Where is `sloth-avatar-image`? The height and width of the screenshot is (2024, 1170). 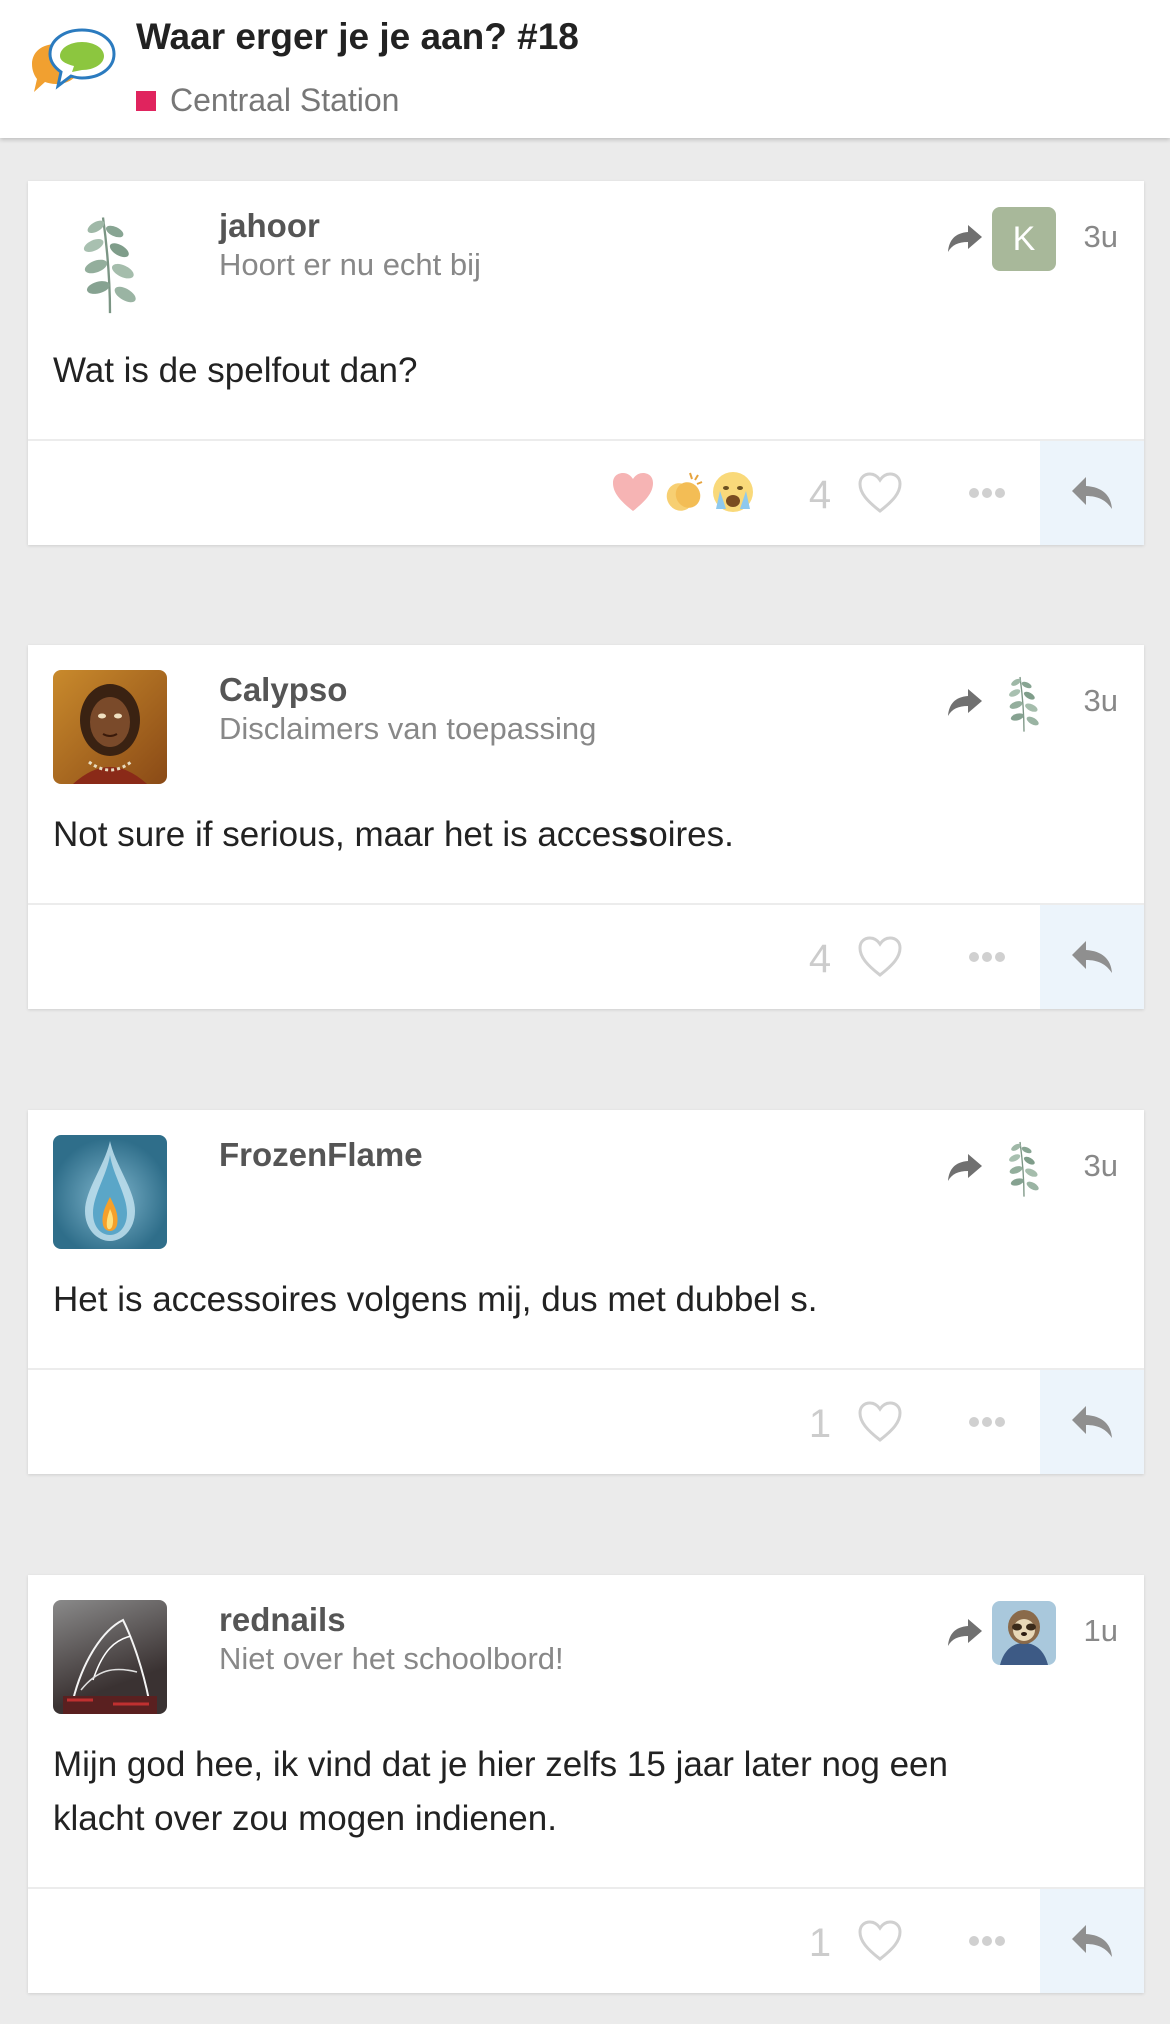
sloth-avatar-image is located at coordinates (1024, 1637).